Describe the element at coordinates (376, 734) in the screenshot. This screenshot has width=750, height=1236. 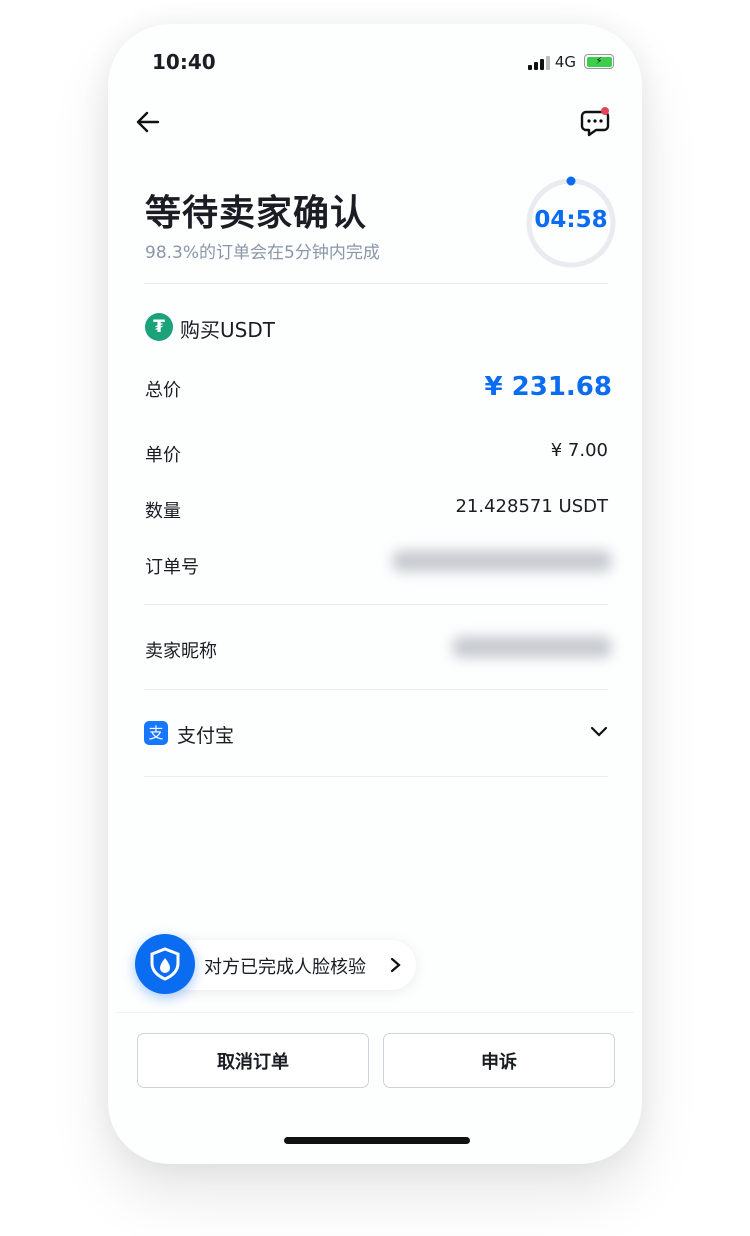
I see `payment-method-row: 支 支付宝` at that location.